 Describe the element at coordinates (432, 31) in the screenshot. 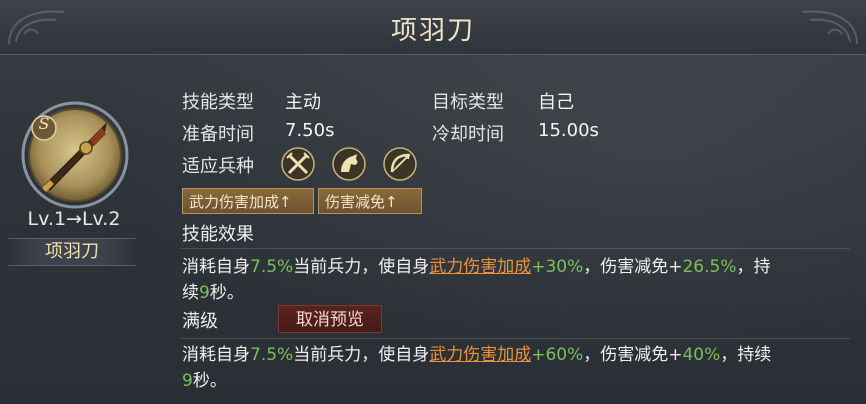

I see `page-title: 项羽刀` at that location.